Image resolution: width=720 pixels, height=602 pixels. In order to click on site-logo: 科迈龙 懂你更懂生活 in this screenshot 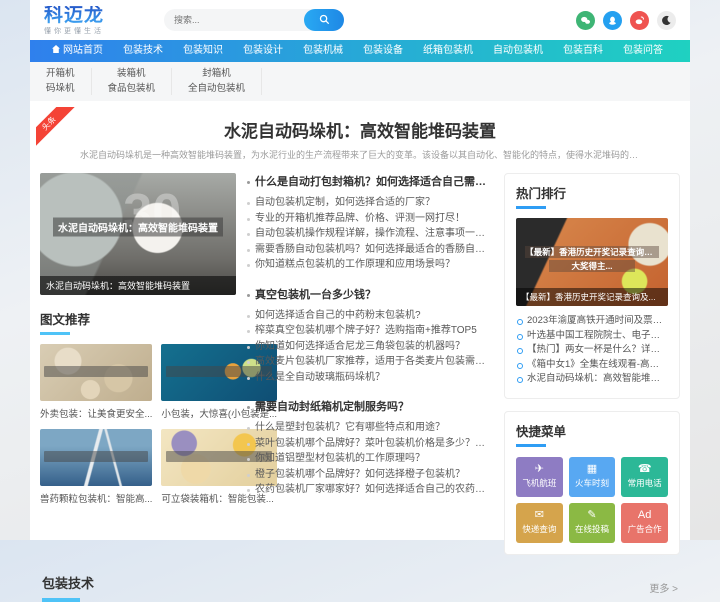, I will do `click(74, 20)`.